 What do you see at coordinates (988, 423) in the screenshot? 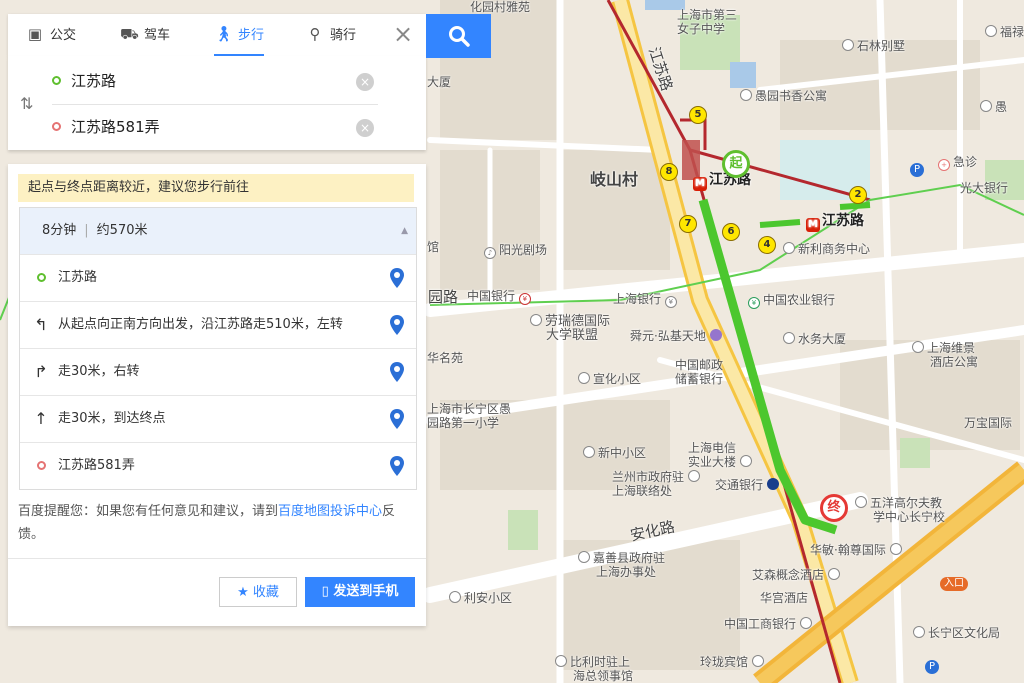
I see `poi-wanbao: 万宝国际` at bounding box center [988, 423].